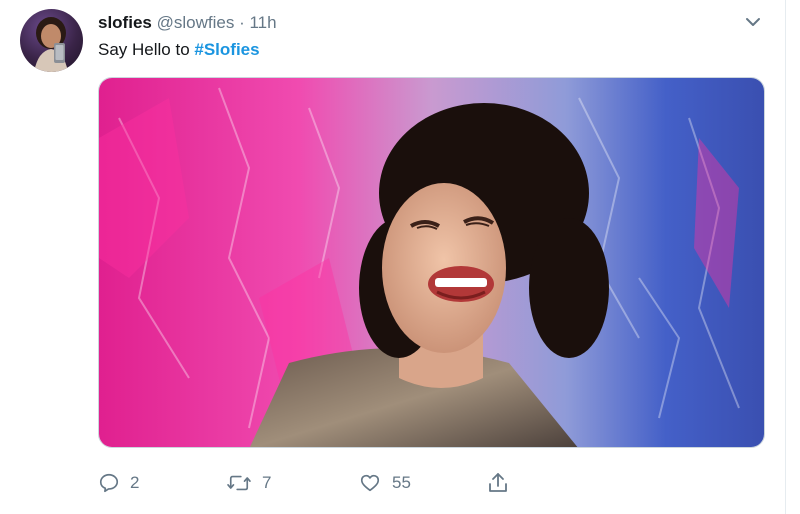  What do you see at coordinates (308, 483) in the screenshot?
I see `tweet-actions: 2 7 55` at bounding box center [308, 483].